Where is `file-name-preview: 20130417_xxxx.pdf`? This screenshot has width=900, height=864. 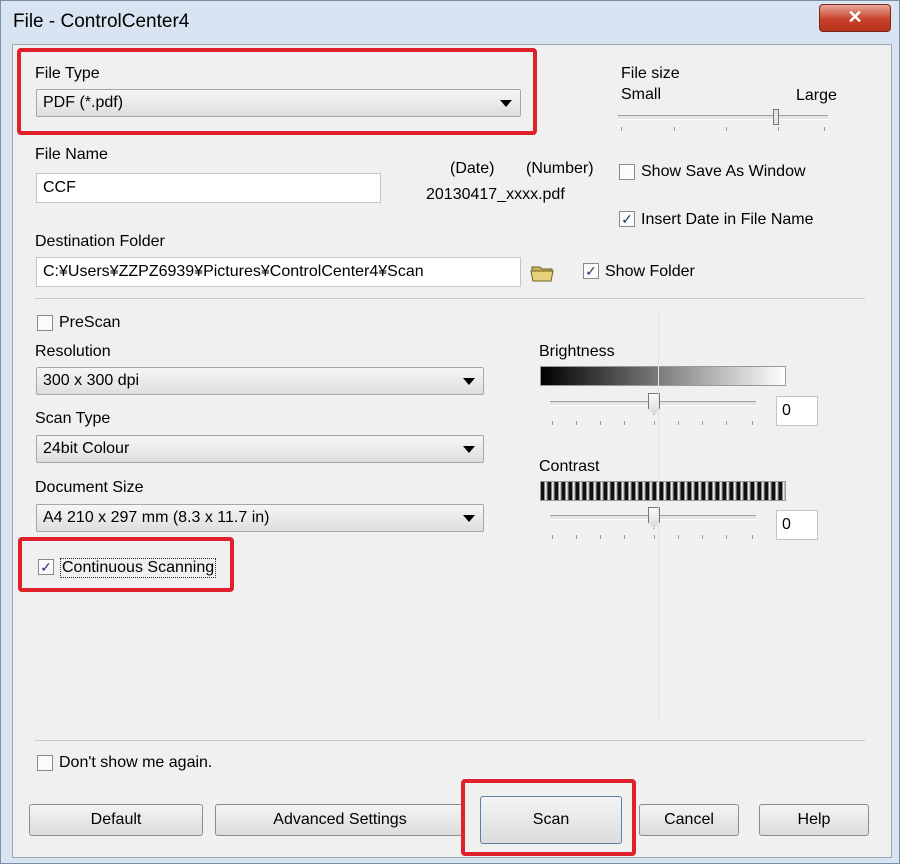
file-name-preview: 20130417_xxxx.pdf is located at coordinates (495, 194).